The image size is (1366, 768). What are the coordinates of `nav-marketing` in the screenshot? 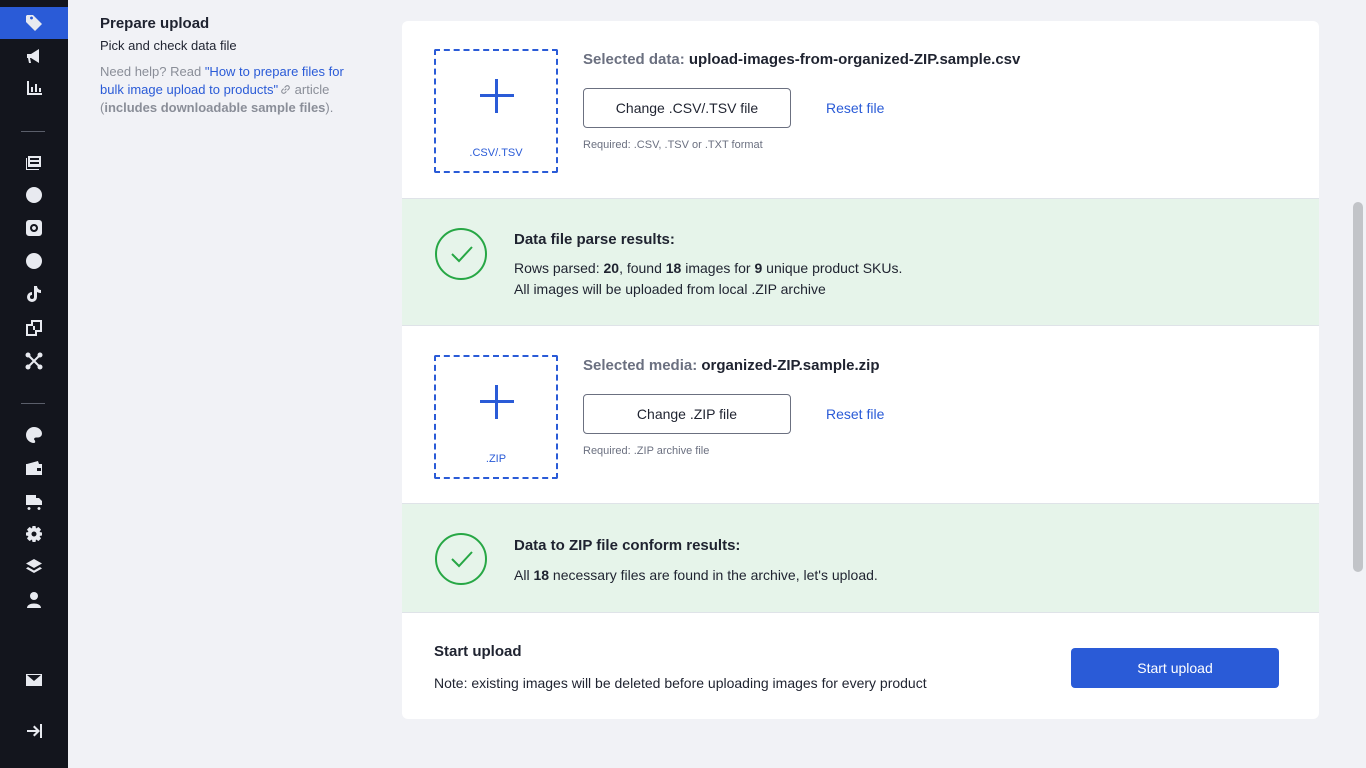 It's located at (34, 56).